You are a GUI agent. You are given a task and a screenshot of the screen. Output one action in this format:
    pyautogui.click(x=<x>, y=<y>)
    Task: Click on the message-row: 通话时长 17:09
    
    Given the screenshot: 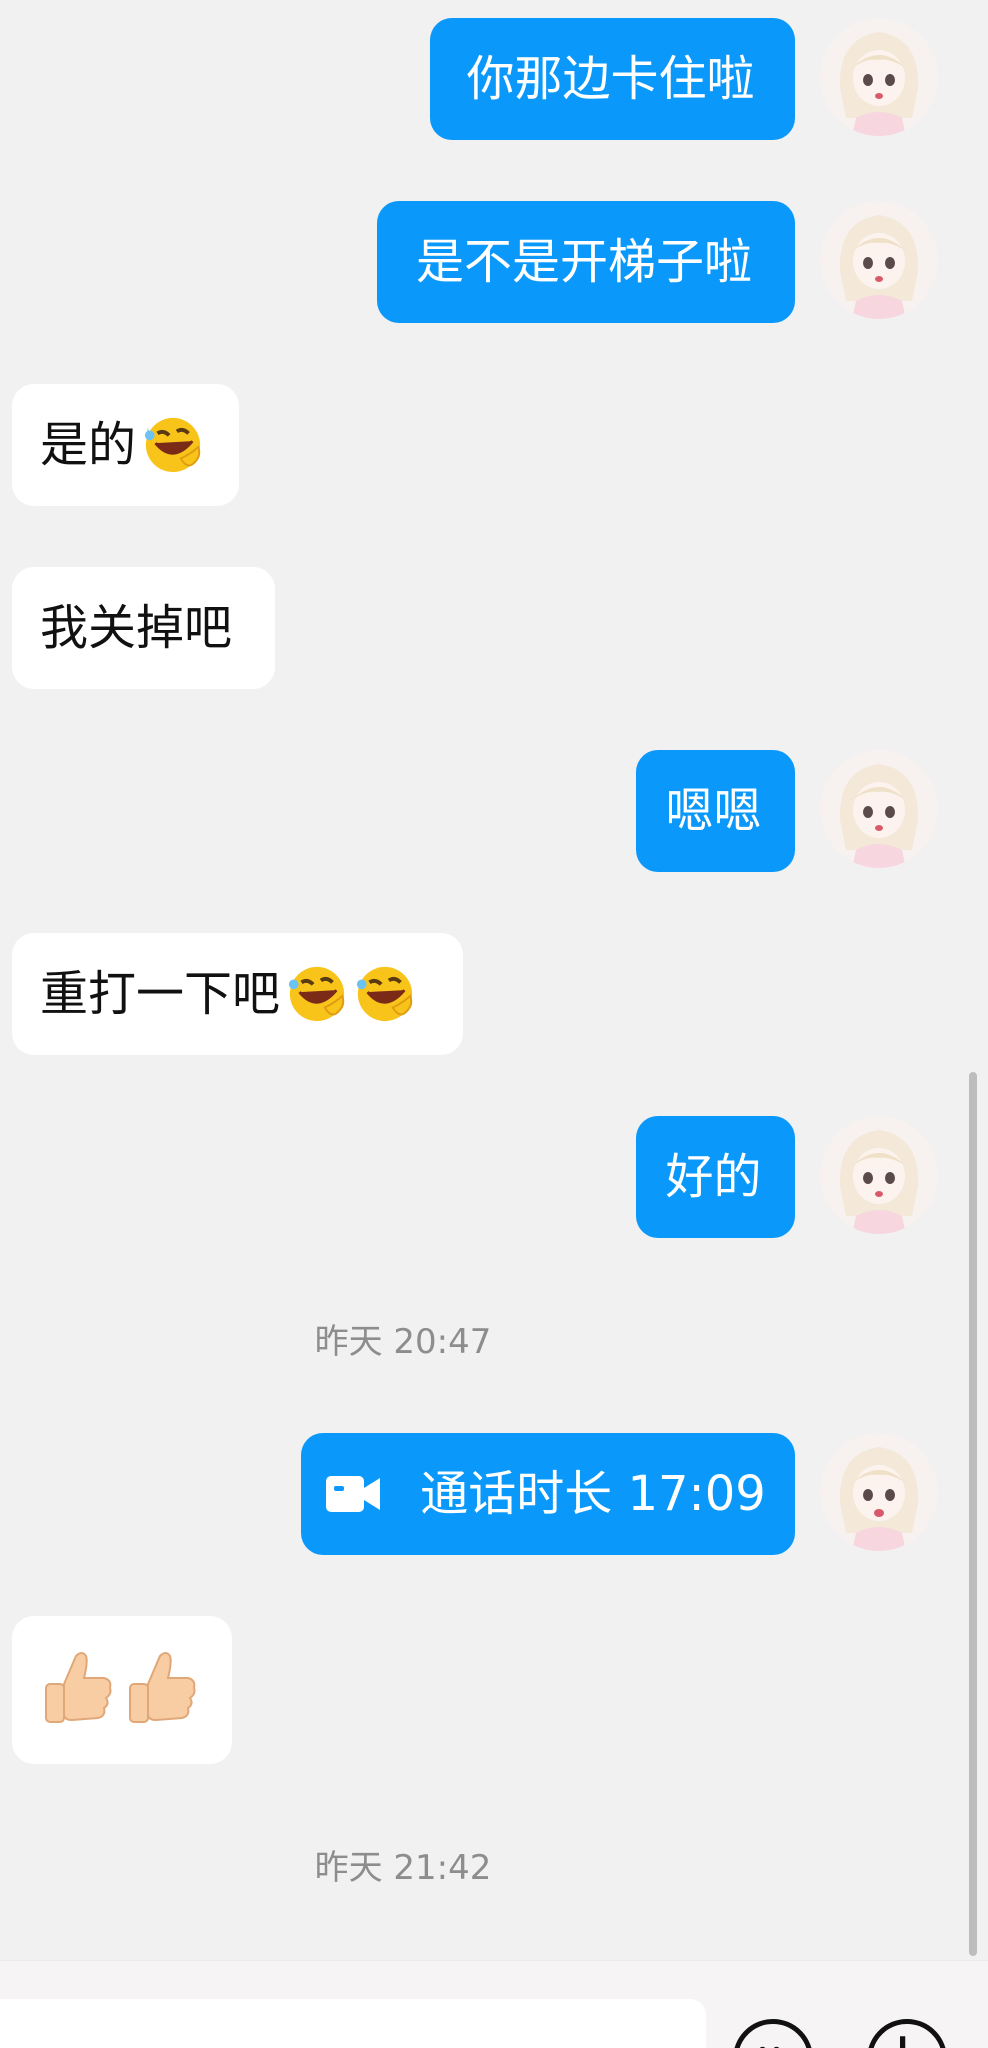 What is the action you would take?
    pyautogui.click(x=494, y=1494)
    